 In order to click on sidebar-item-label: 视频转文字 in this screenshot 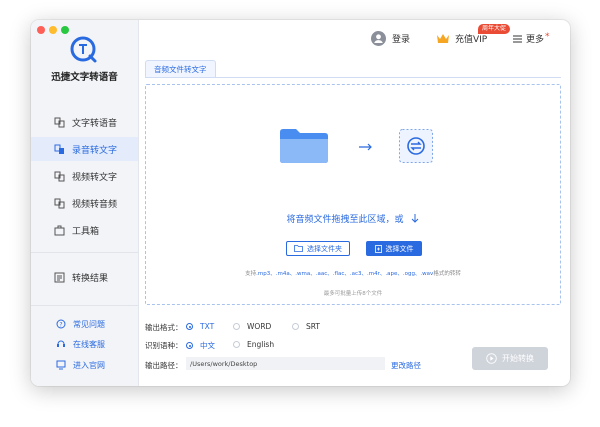, I will do `click(95, 177)`.